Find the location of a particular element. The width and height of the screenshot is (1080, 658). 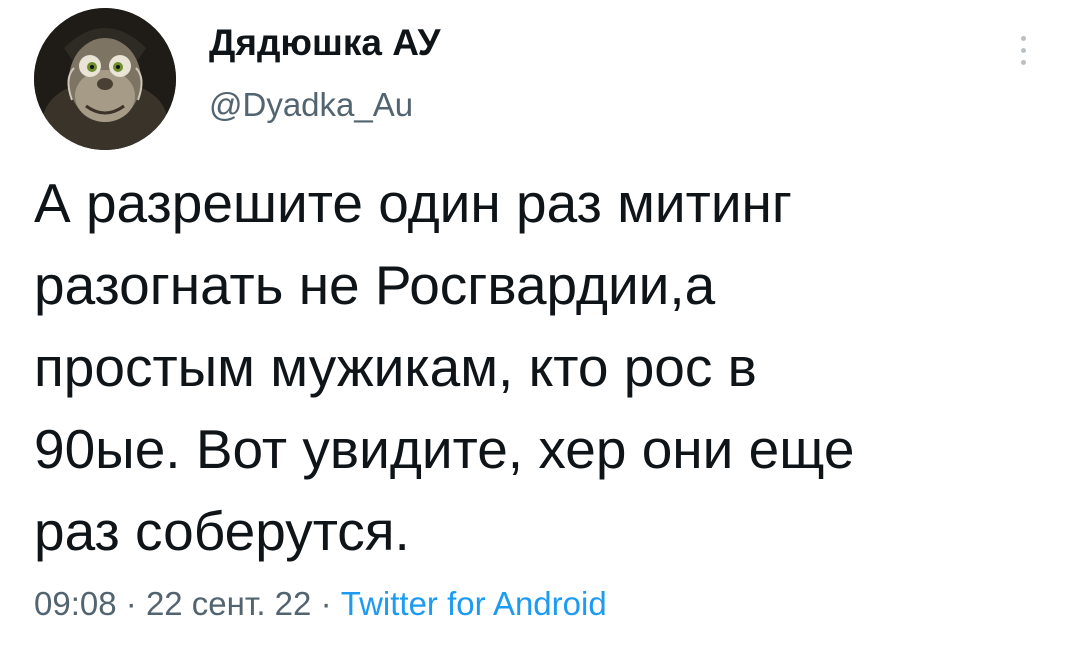

avatar-image is located at coordinates (105, 79).